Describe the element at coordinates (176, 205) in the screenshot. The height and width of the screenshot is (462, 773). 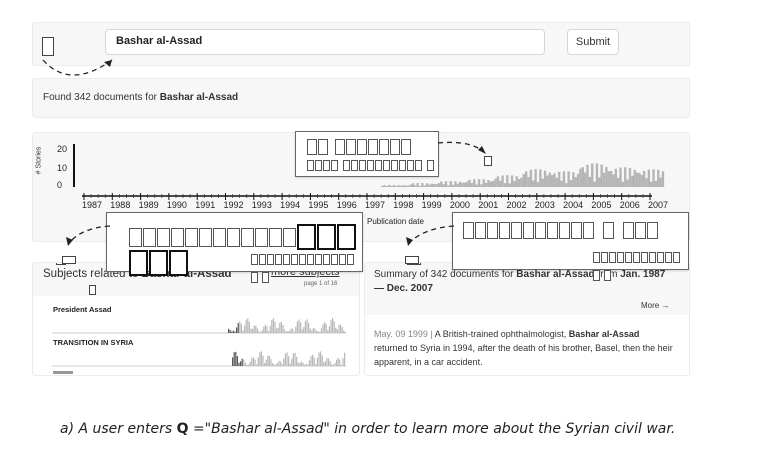
I see `x-tick-label: 1990` at that location.